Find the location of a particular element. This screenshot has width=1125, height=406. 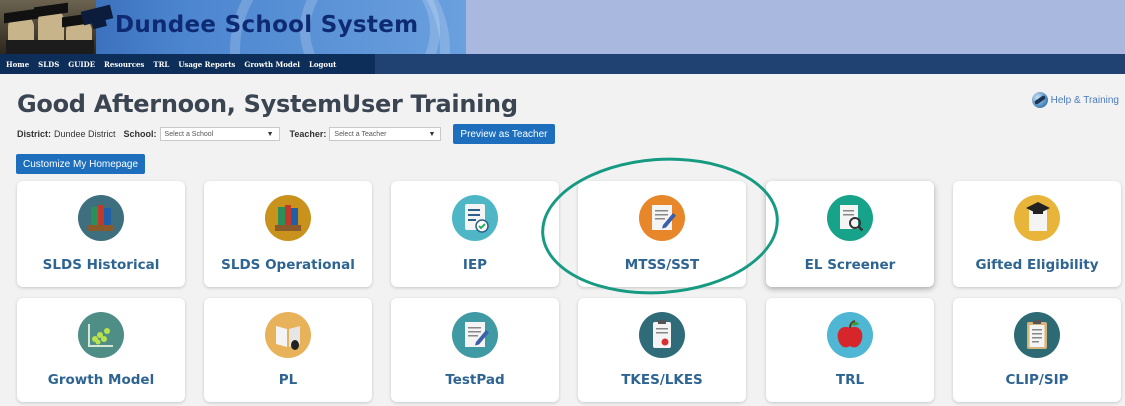

globe-icon is located at coordinates (1039, 100).